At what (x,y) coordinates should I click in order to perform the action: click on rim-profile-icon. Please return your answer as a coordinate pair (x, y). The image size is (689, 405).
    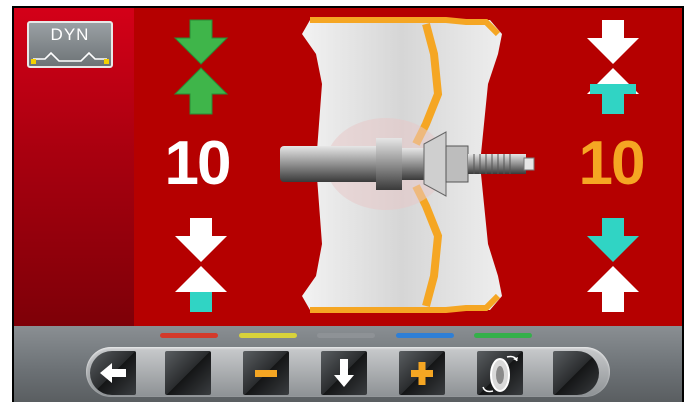
    Looking at the image, I should click on (70, 57).